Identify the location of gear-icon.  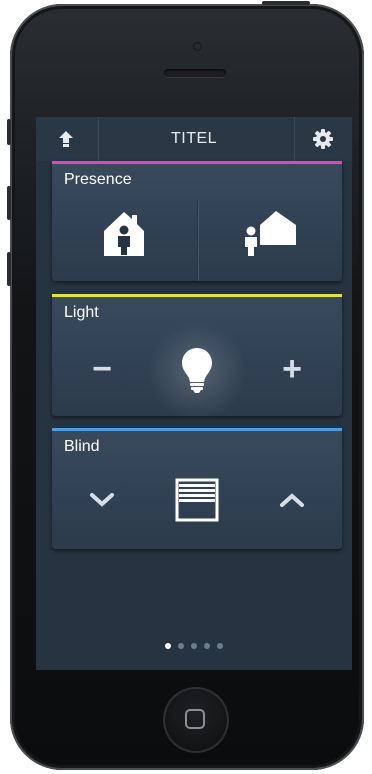
(323, 139).